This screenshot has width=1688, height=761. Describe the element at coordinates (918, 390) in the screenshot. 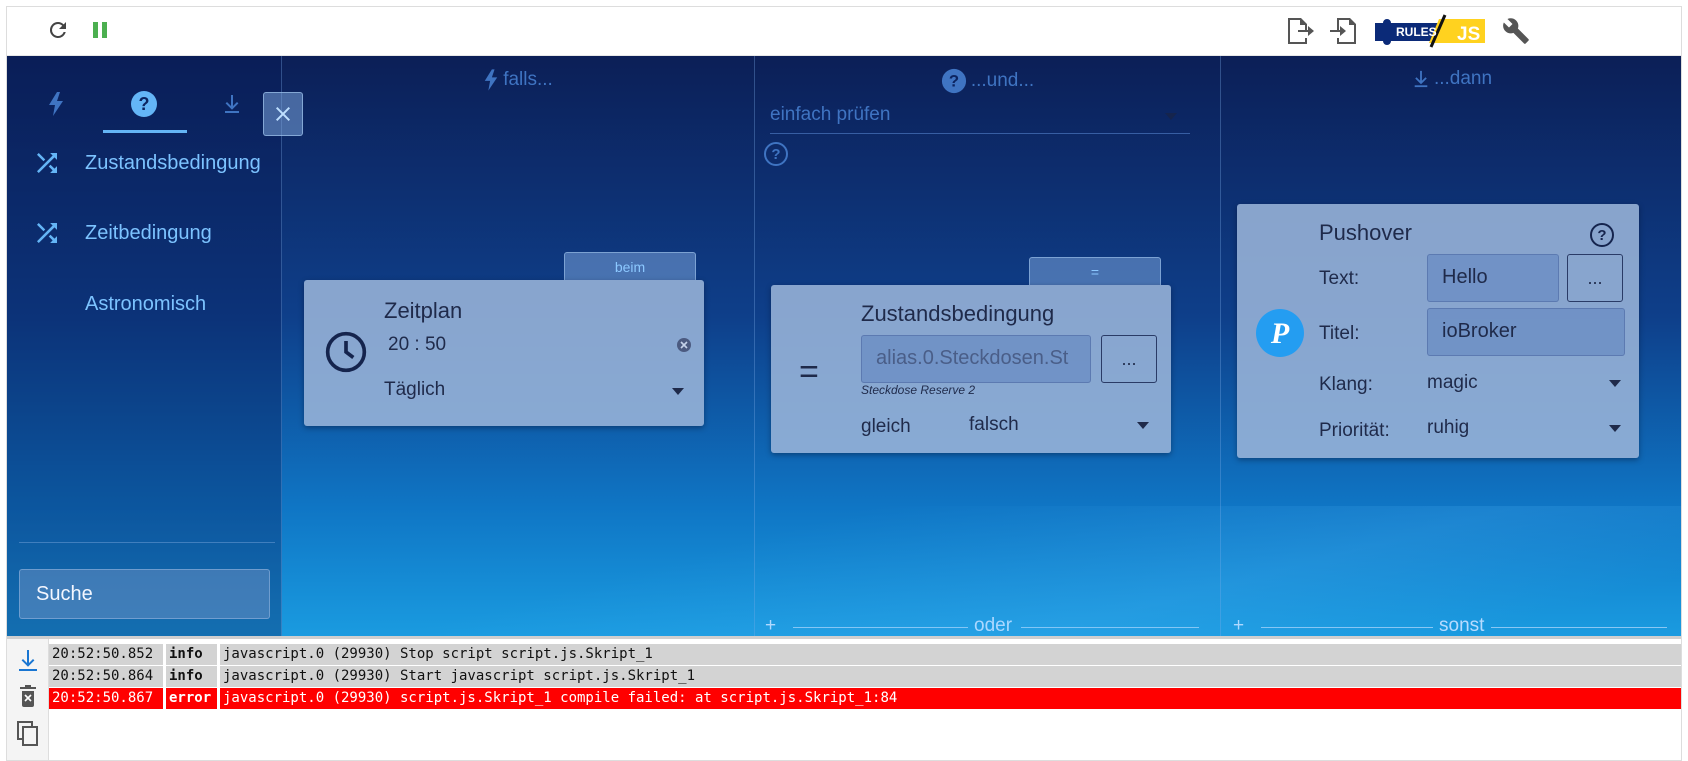

I see `object-caption: Steckdose Reserve 2` at that location.